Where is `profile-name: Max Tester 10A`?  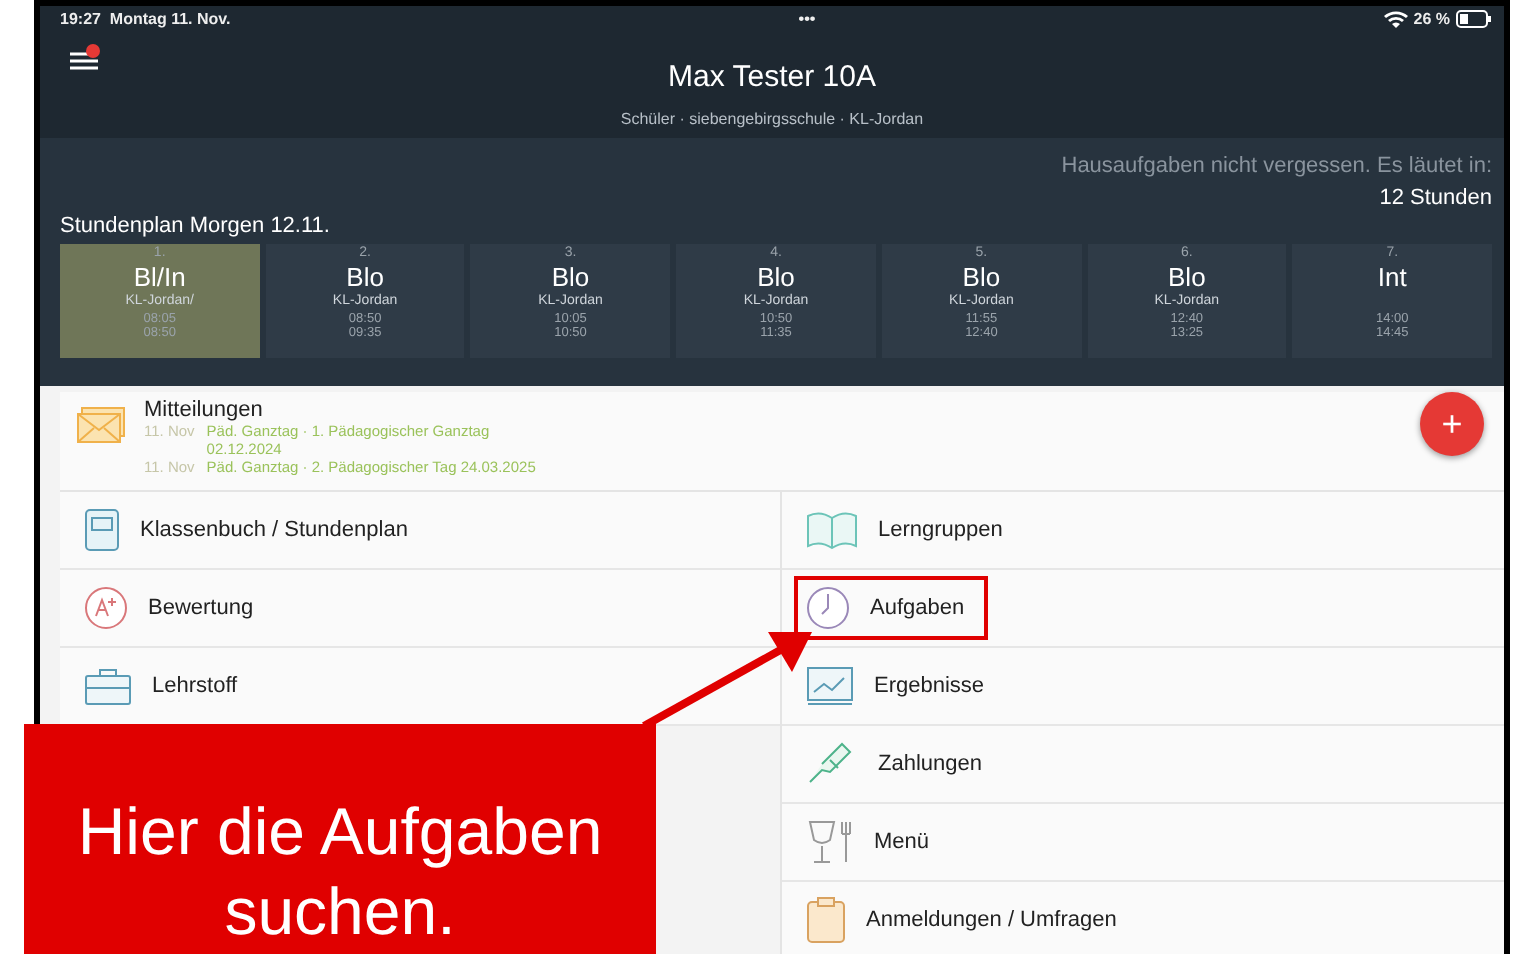
profile-name: Max Tester 10A is located at coordinates (772, 77).